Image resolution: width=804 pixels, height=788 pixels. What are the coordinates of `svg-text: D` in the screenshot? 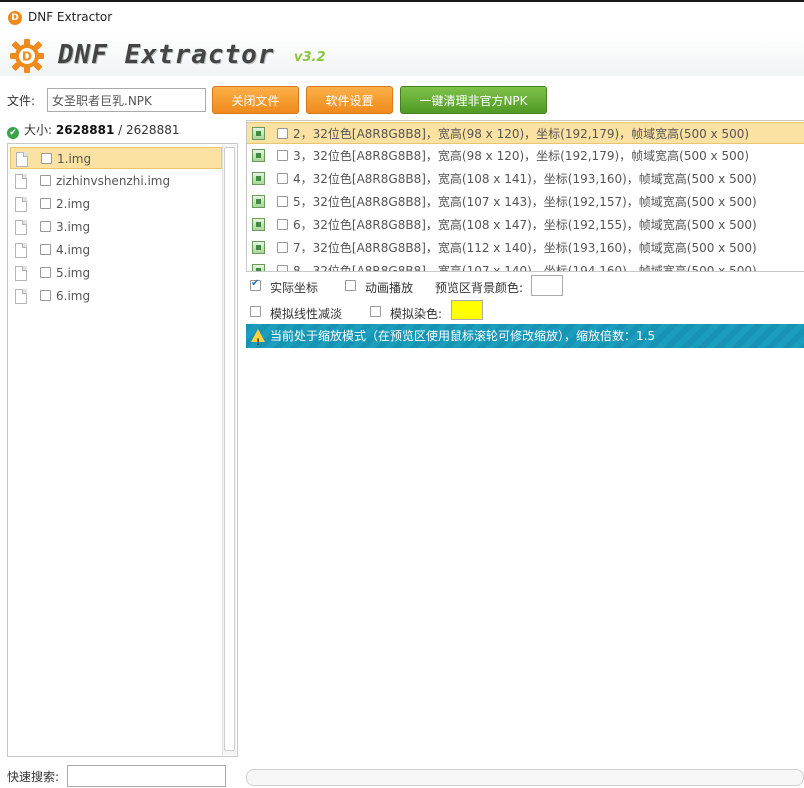 It's located at (27, 57).